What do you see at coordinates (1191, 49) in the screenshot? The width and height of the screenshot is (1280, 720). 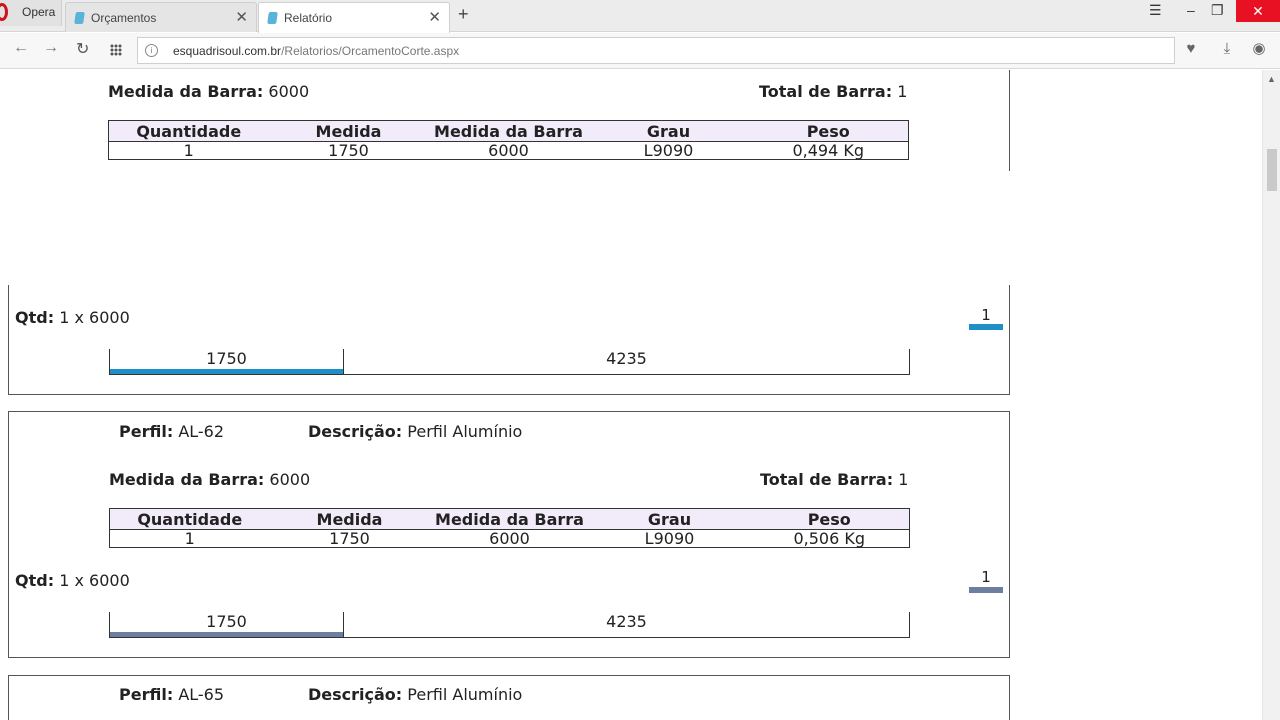 I see `heart-icon: ♥` at bounding box center [1191, 49].